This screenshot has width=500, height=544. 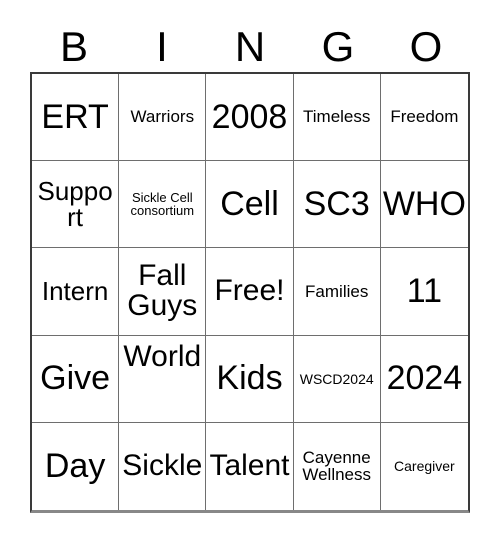 I want to click on bingo-cell: Caregiver, so click(x=424, y=466).